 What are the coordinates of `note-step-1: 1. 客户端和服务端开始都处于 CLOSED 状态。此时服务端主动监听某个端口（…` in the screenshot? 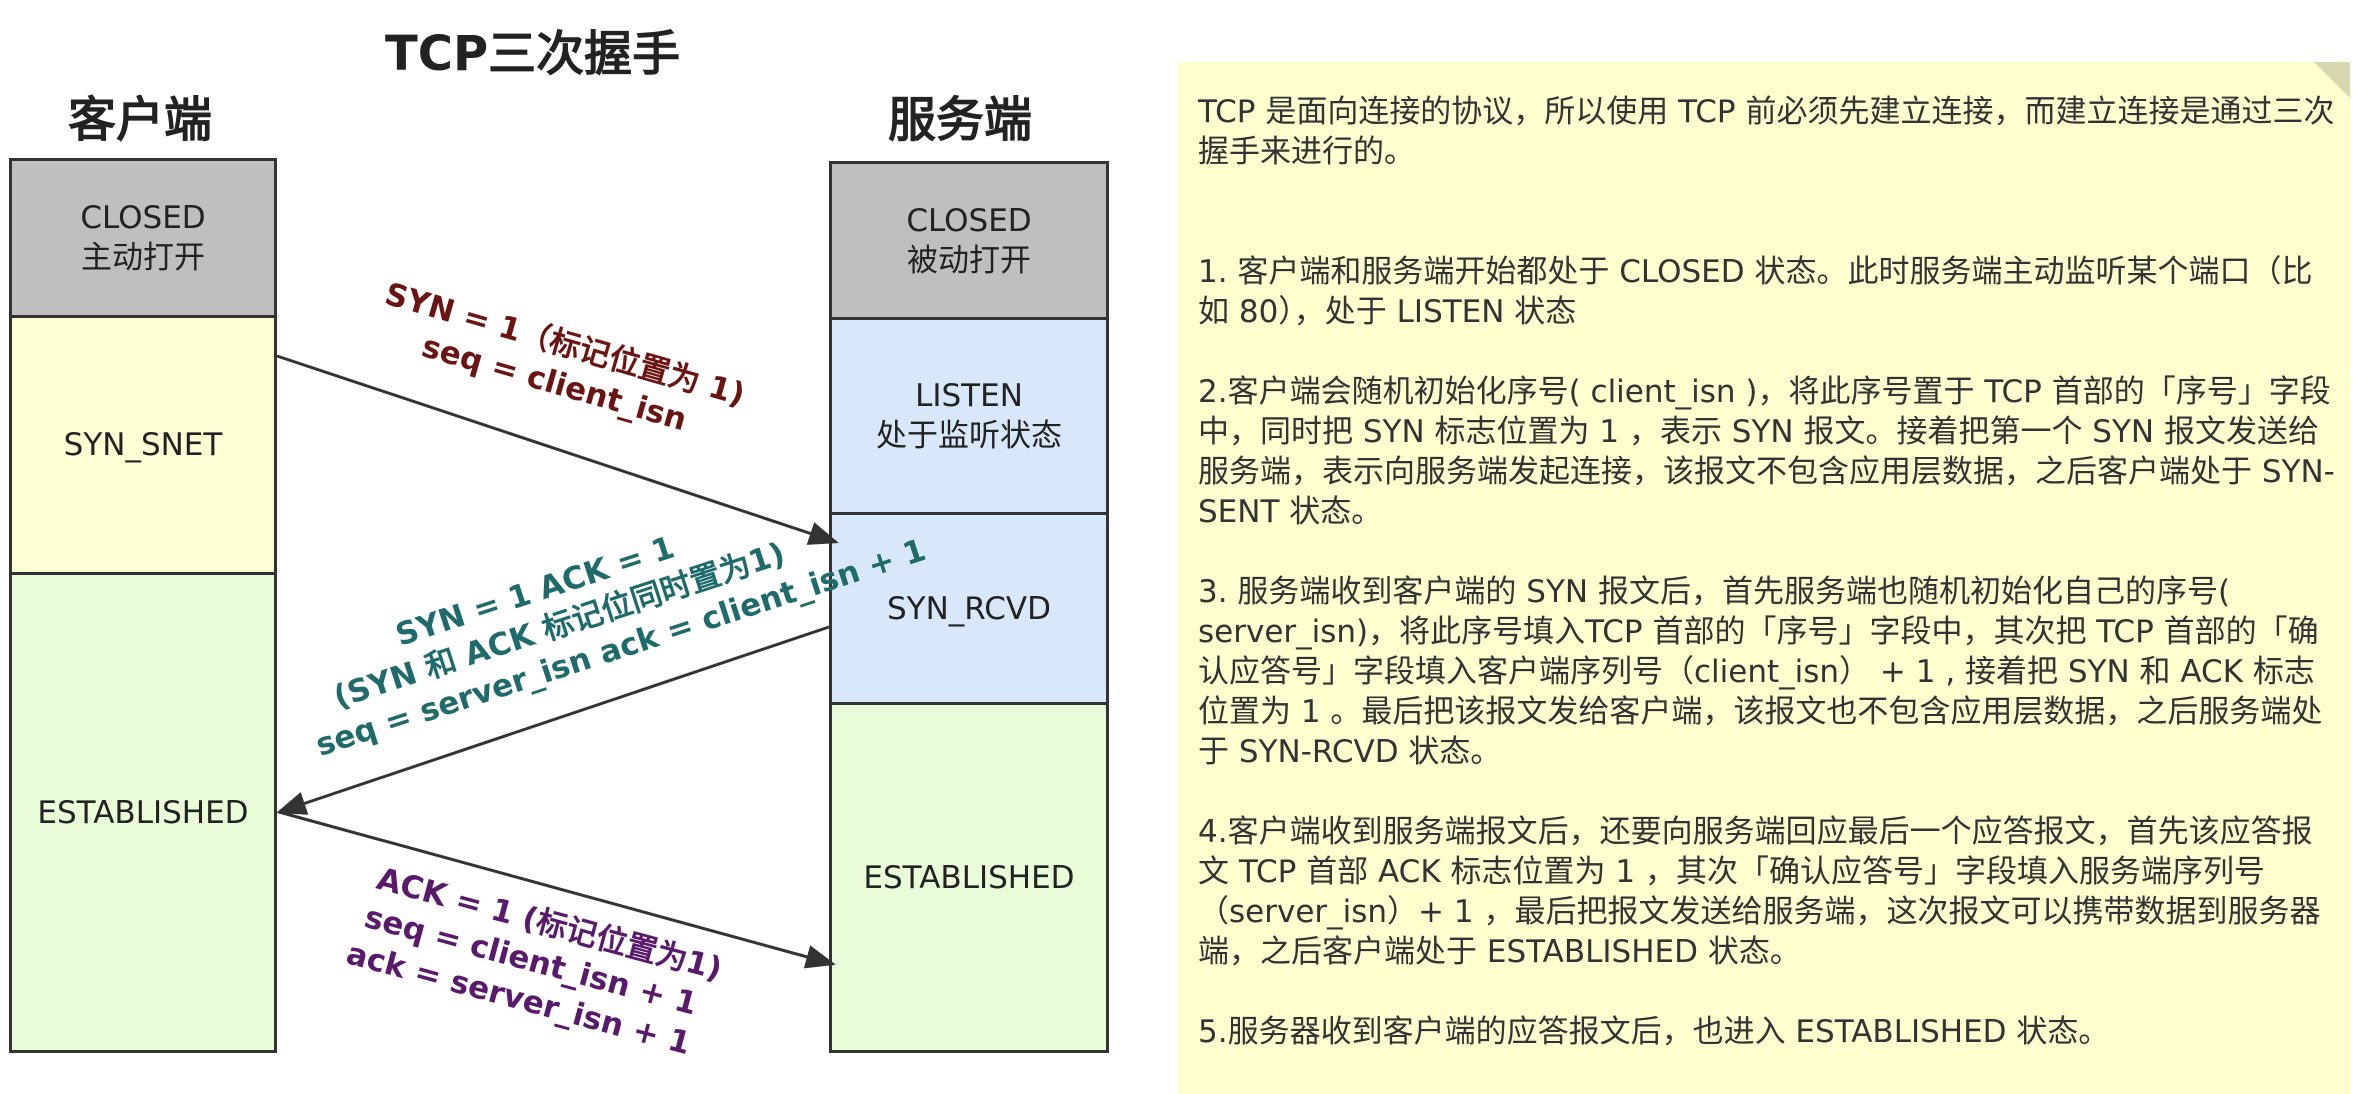 It's located at (1755, 292).